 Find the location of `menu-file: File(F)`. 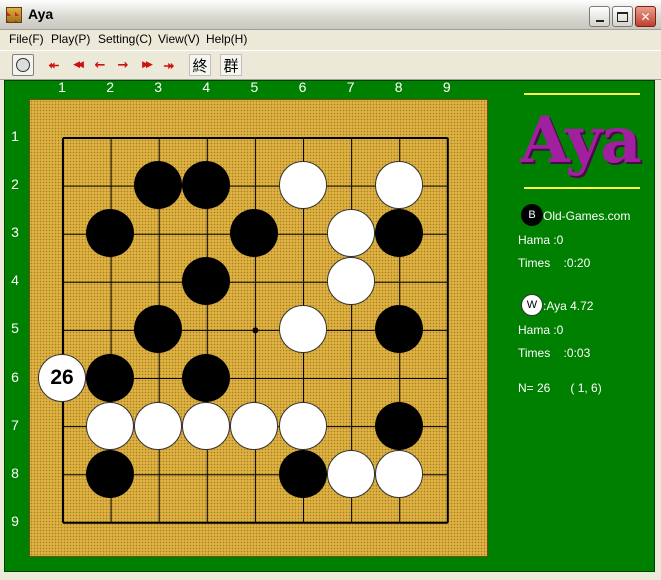

menu-file: File(F) is located at coordinates (26, 39).